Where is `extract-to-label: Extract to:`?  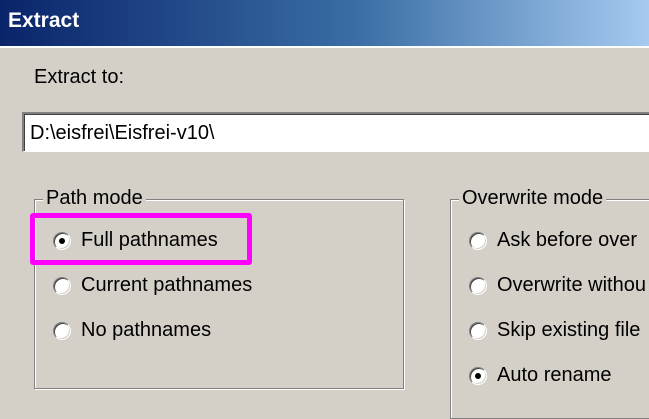 extract-to-label: Extract to: is located at coordinates (79, 77).